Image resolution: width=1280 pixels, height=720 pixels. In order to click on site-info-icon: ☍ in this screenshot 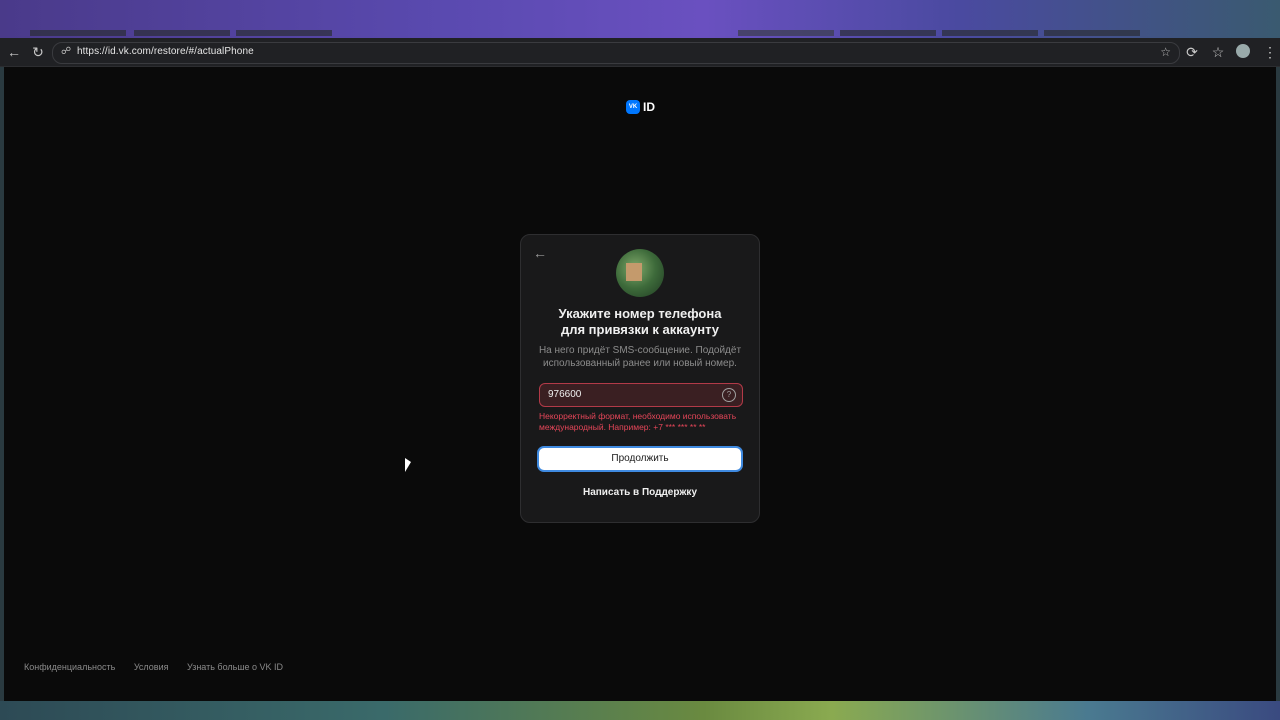, I will do `click(67, 52)`.